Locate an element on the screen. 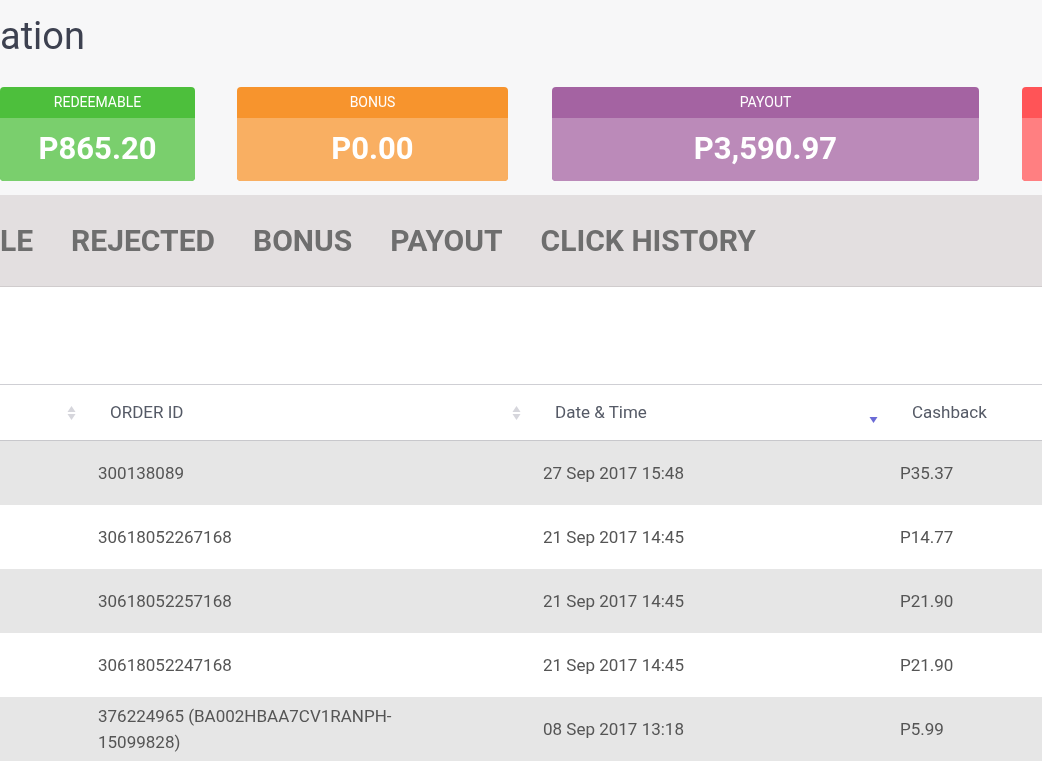 The image size is (1042, 782). card-amount: P3,590.97 is located at coordinates (765, 149).